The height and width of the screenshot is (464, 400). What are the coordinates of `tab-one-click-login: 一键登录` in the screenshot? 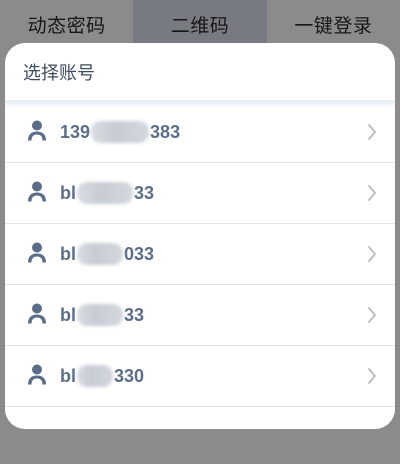 It's located at (333, 24).